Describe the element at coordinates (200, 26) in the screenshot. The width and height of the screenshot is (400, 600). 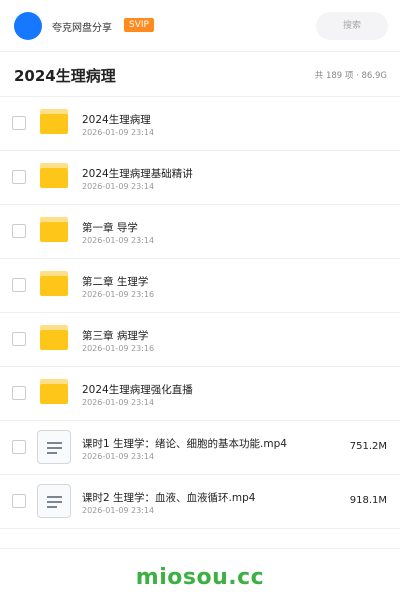
I see `top-bar: 夸克网盘分享 SVIP` at that location.